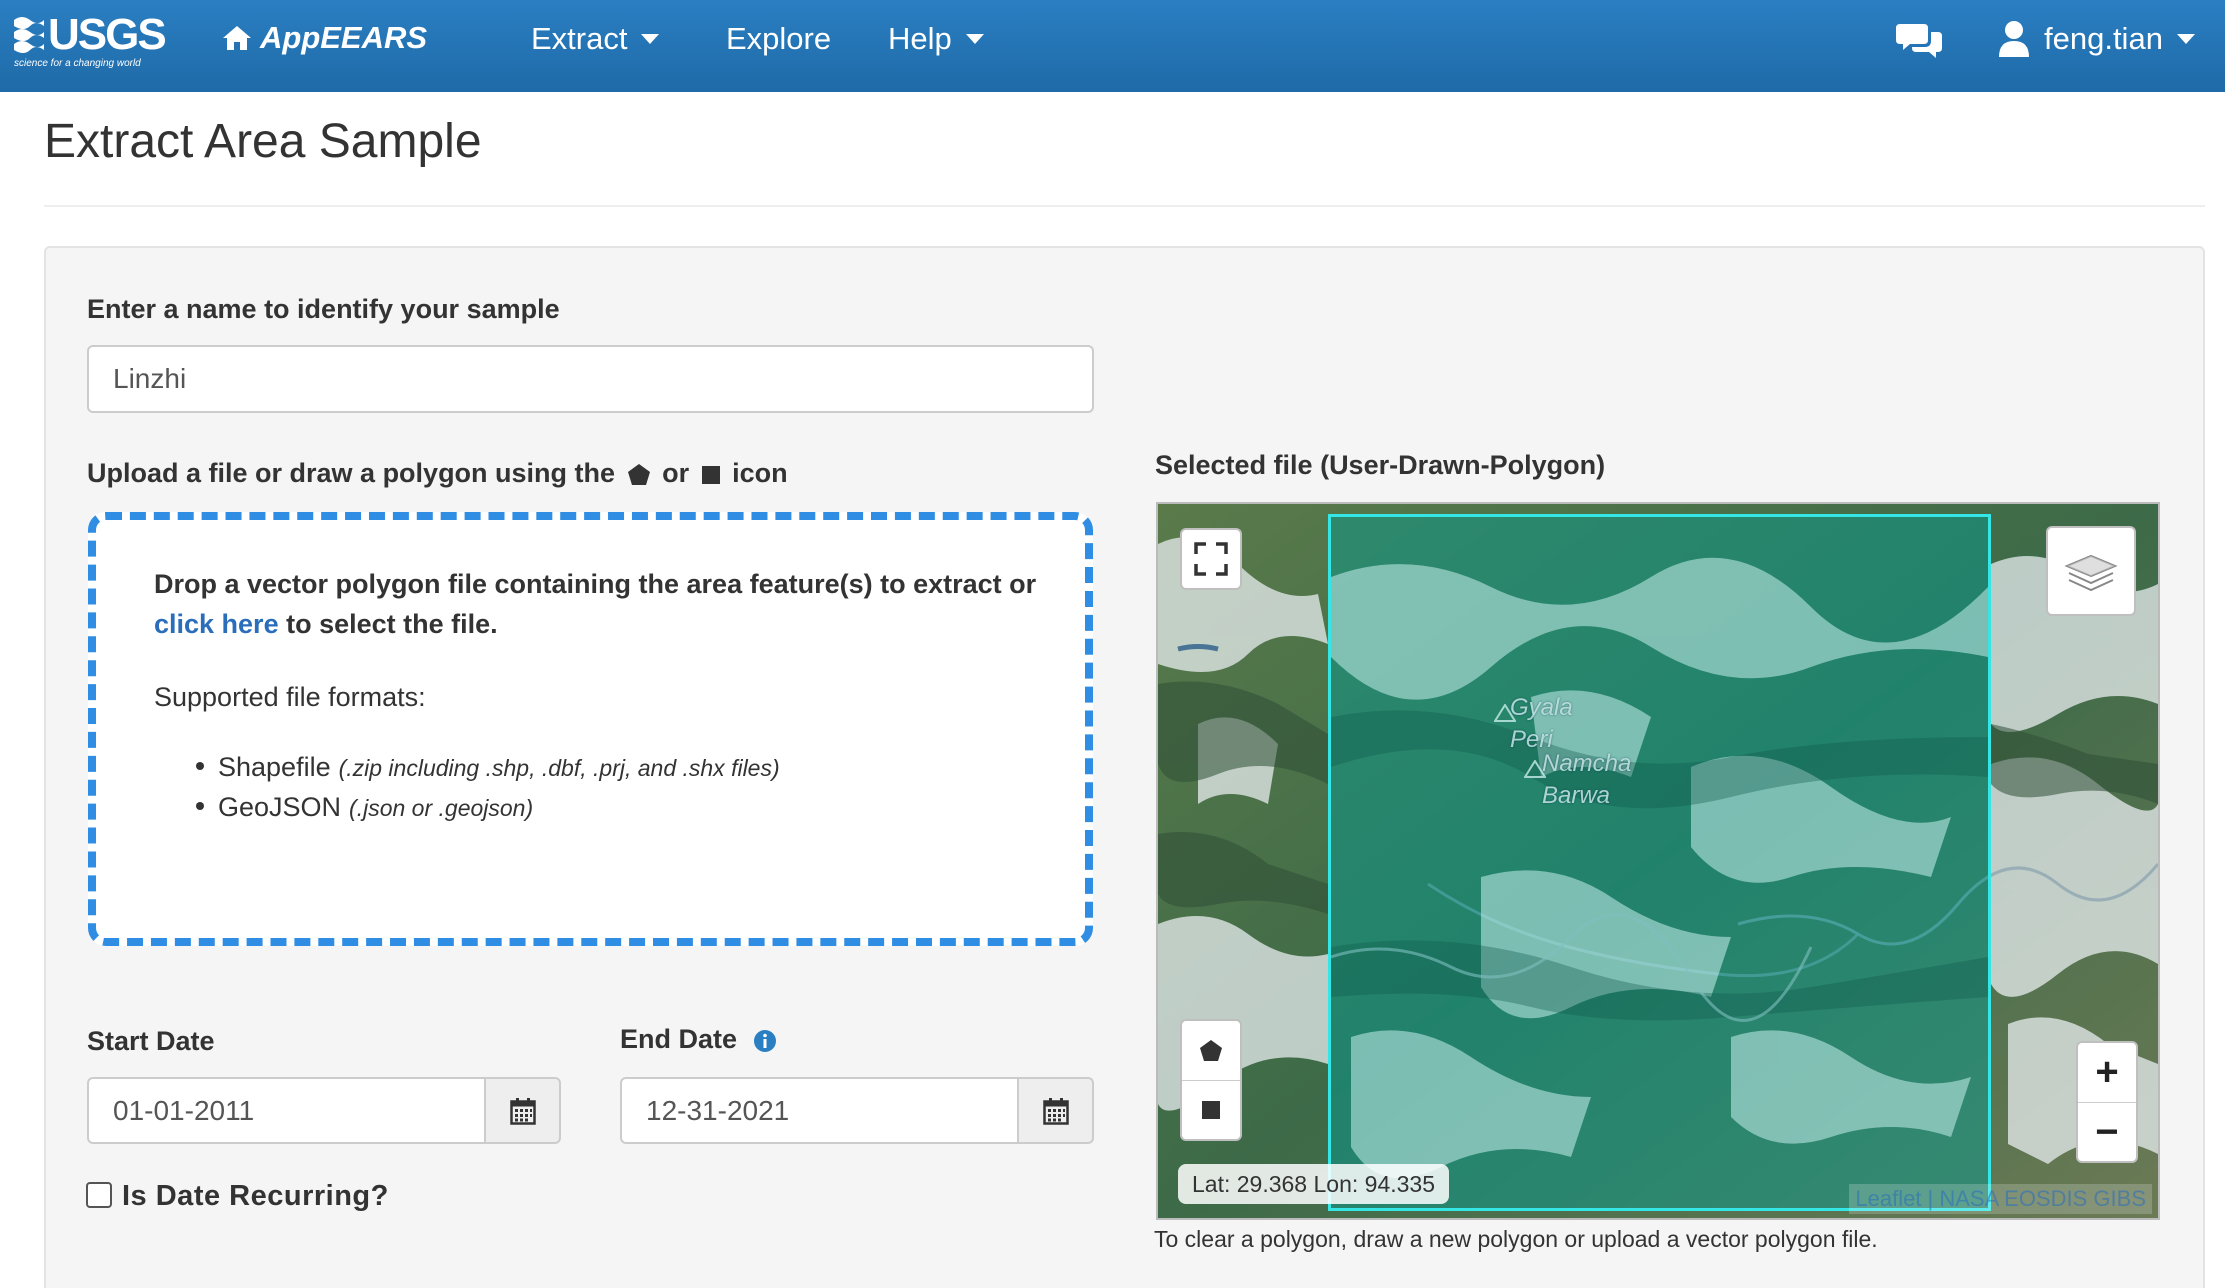  I want to click on map-place-label: Namcha Barwa, so click(1586, 780).